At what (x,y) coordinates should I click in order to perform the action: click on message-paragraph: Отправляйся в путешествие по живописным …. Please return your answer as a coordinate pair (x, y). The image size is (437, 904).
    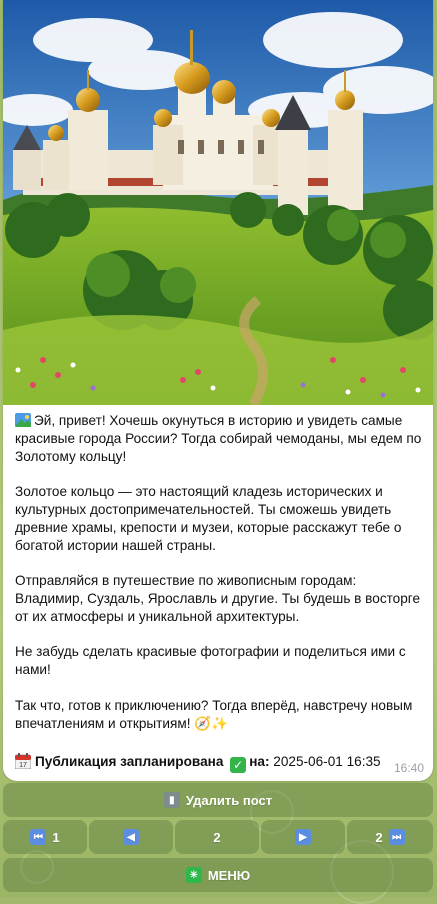
    Looking at the image, I should click on (218, 598).